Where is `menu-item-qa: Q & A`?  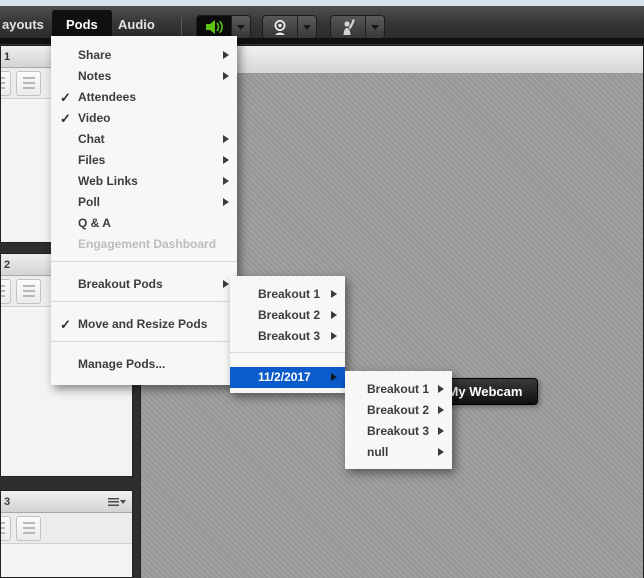 menu-item-qa: Q & A is located at coordinates (144, 223).